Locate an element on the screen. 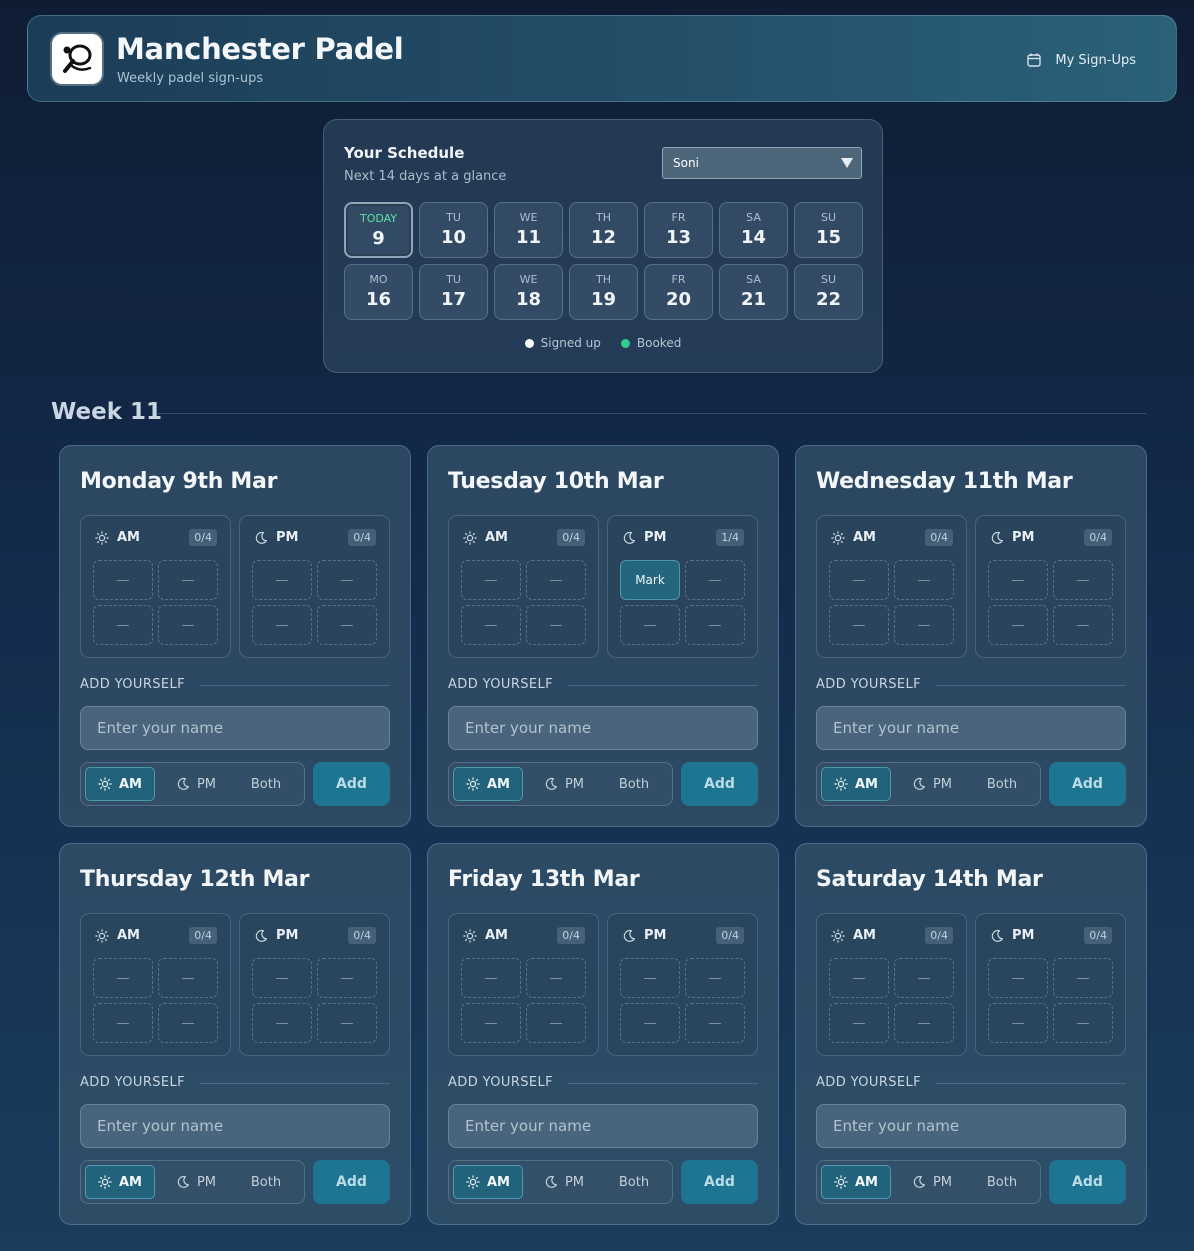 This screenshot has height=1251, width=1194. session-count: 0/4 is located at coordinates (1098, 935).